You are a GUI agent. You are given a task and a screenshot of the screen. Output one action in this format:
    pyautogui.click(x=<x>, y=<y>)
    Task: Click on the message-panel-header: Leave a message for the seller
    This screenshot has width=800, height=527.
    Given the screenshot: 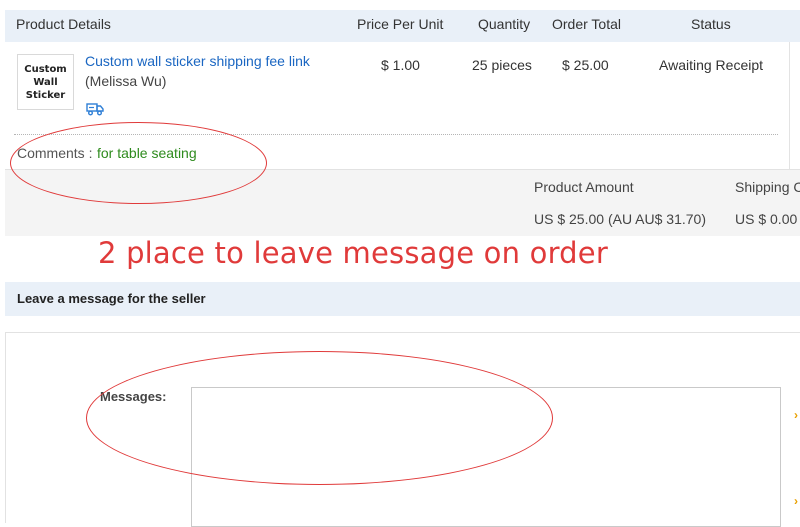 What is the action you would take?
    pyautogui.click(x=402, y=299)
    